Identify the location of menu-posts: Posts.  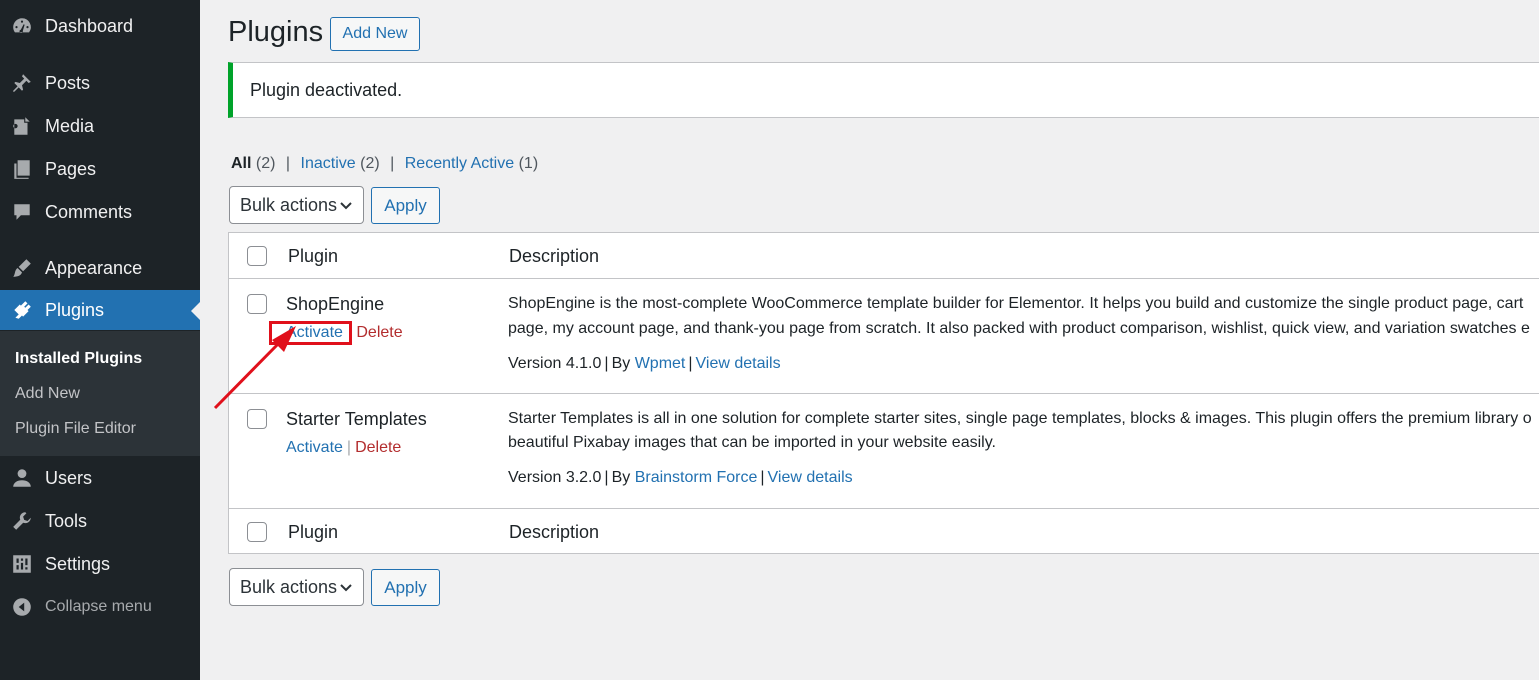
(100, 83).